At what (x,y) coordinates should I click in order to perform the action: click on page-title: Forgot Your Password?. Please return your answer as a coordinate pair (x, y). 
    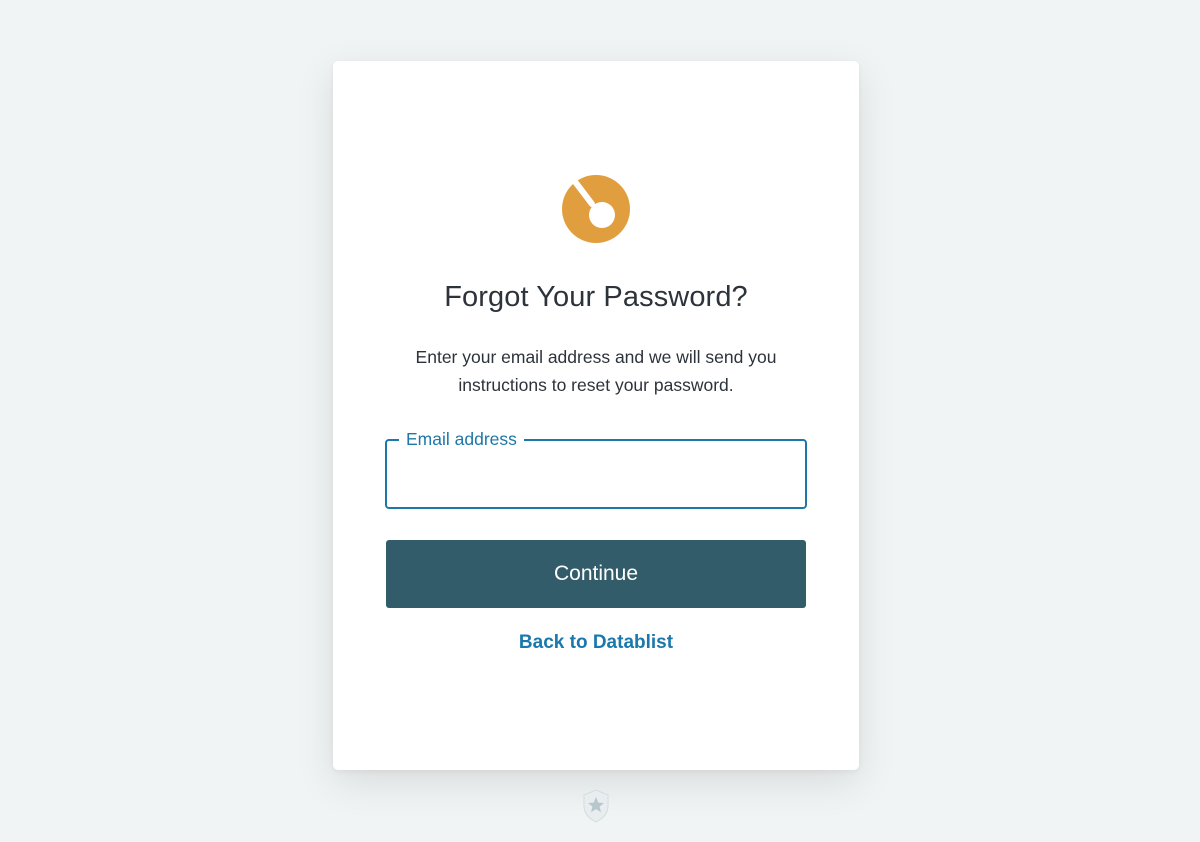
    Looking at the image, I should click on (596, 297).